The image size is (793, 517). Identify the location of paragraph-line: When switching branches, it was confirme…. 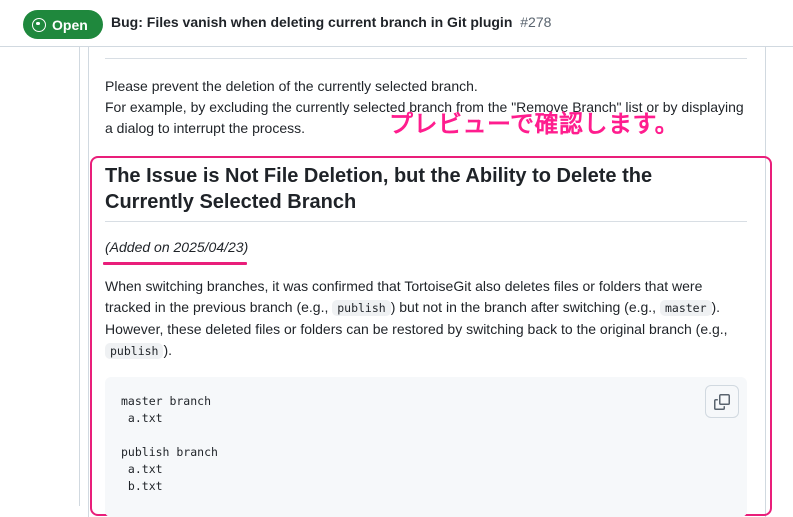
(404, 286).